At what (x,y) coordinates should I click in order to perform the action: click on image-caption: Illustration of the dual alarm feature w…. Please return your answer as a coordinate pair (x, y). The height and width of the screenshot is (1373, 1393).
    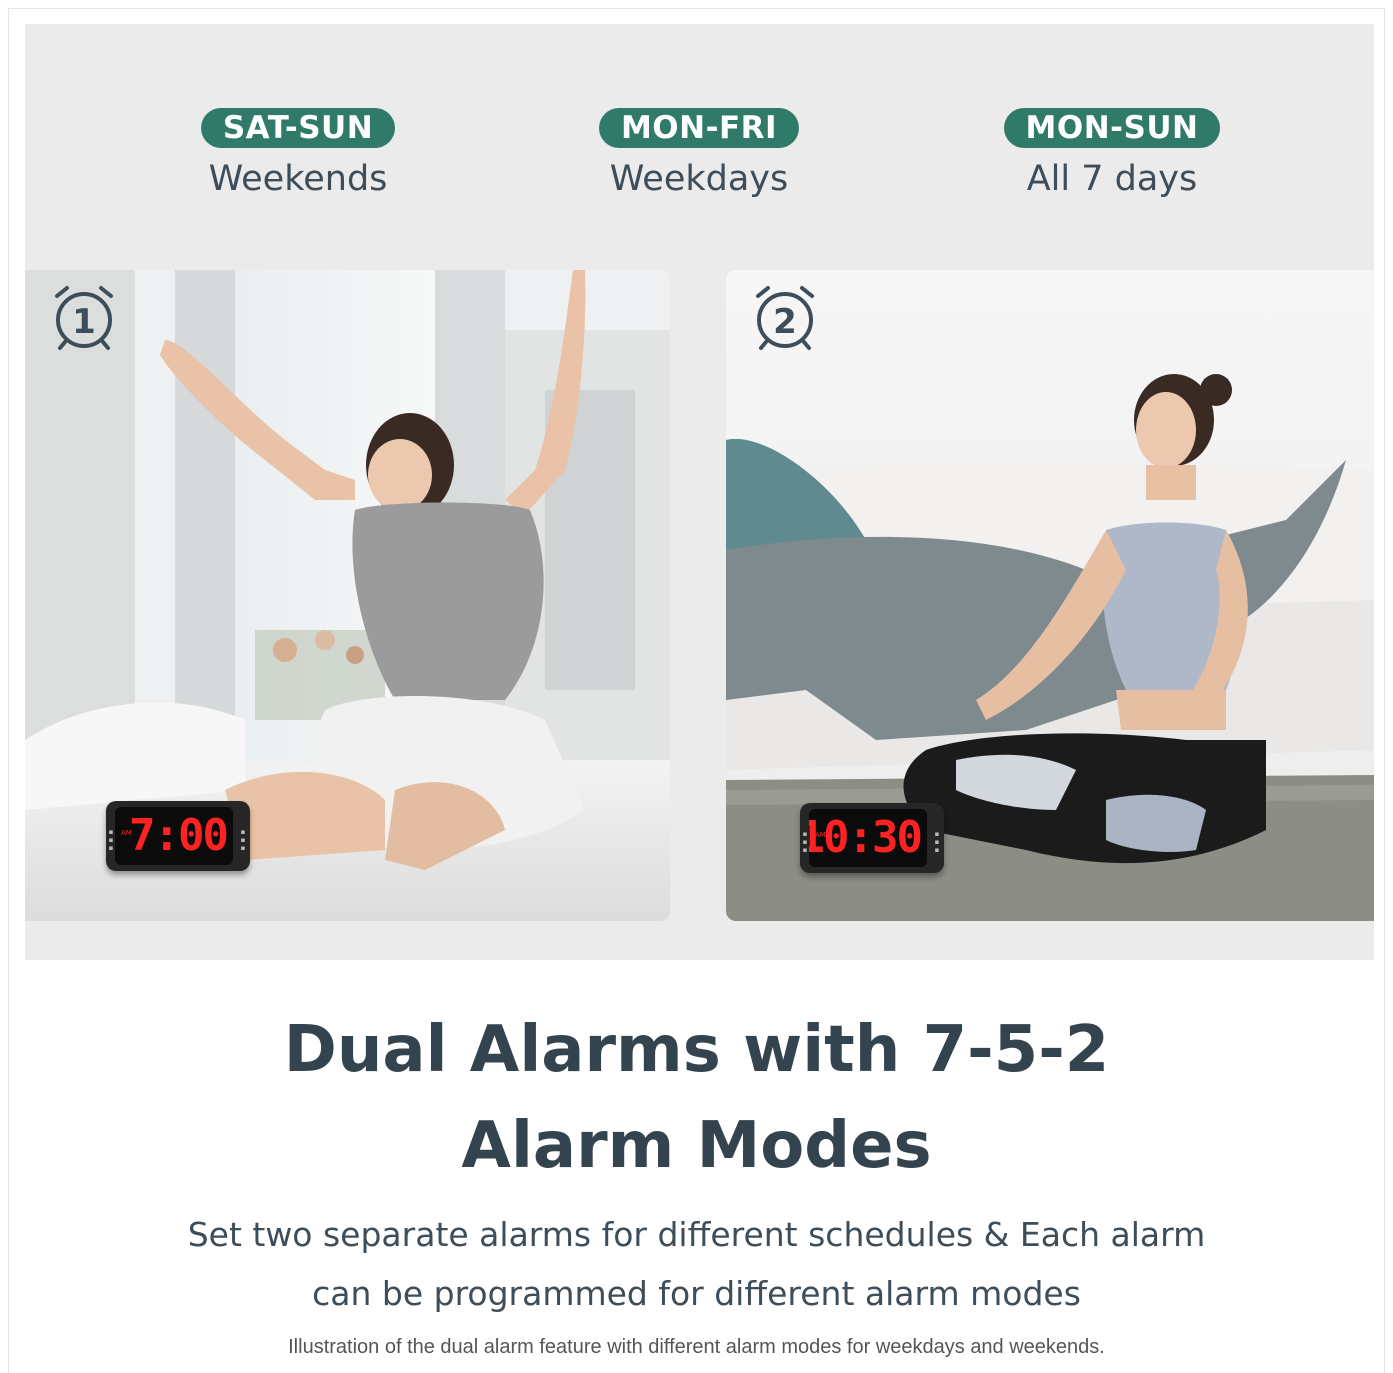
    Looking at the image, I should click on (696, 1347).